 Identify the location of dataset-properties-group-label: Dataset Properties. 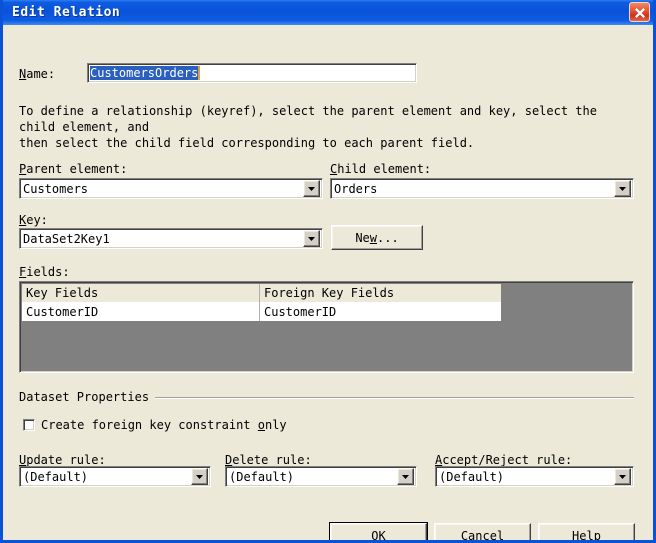
(87, 397).